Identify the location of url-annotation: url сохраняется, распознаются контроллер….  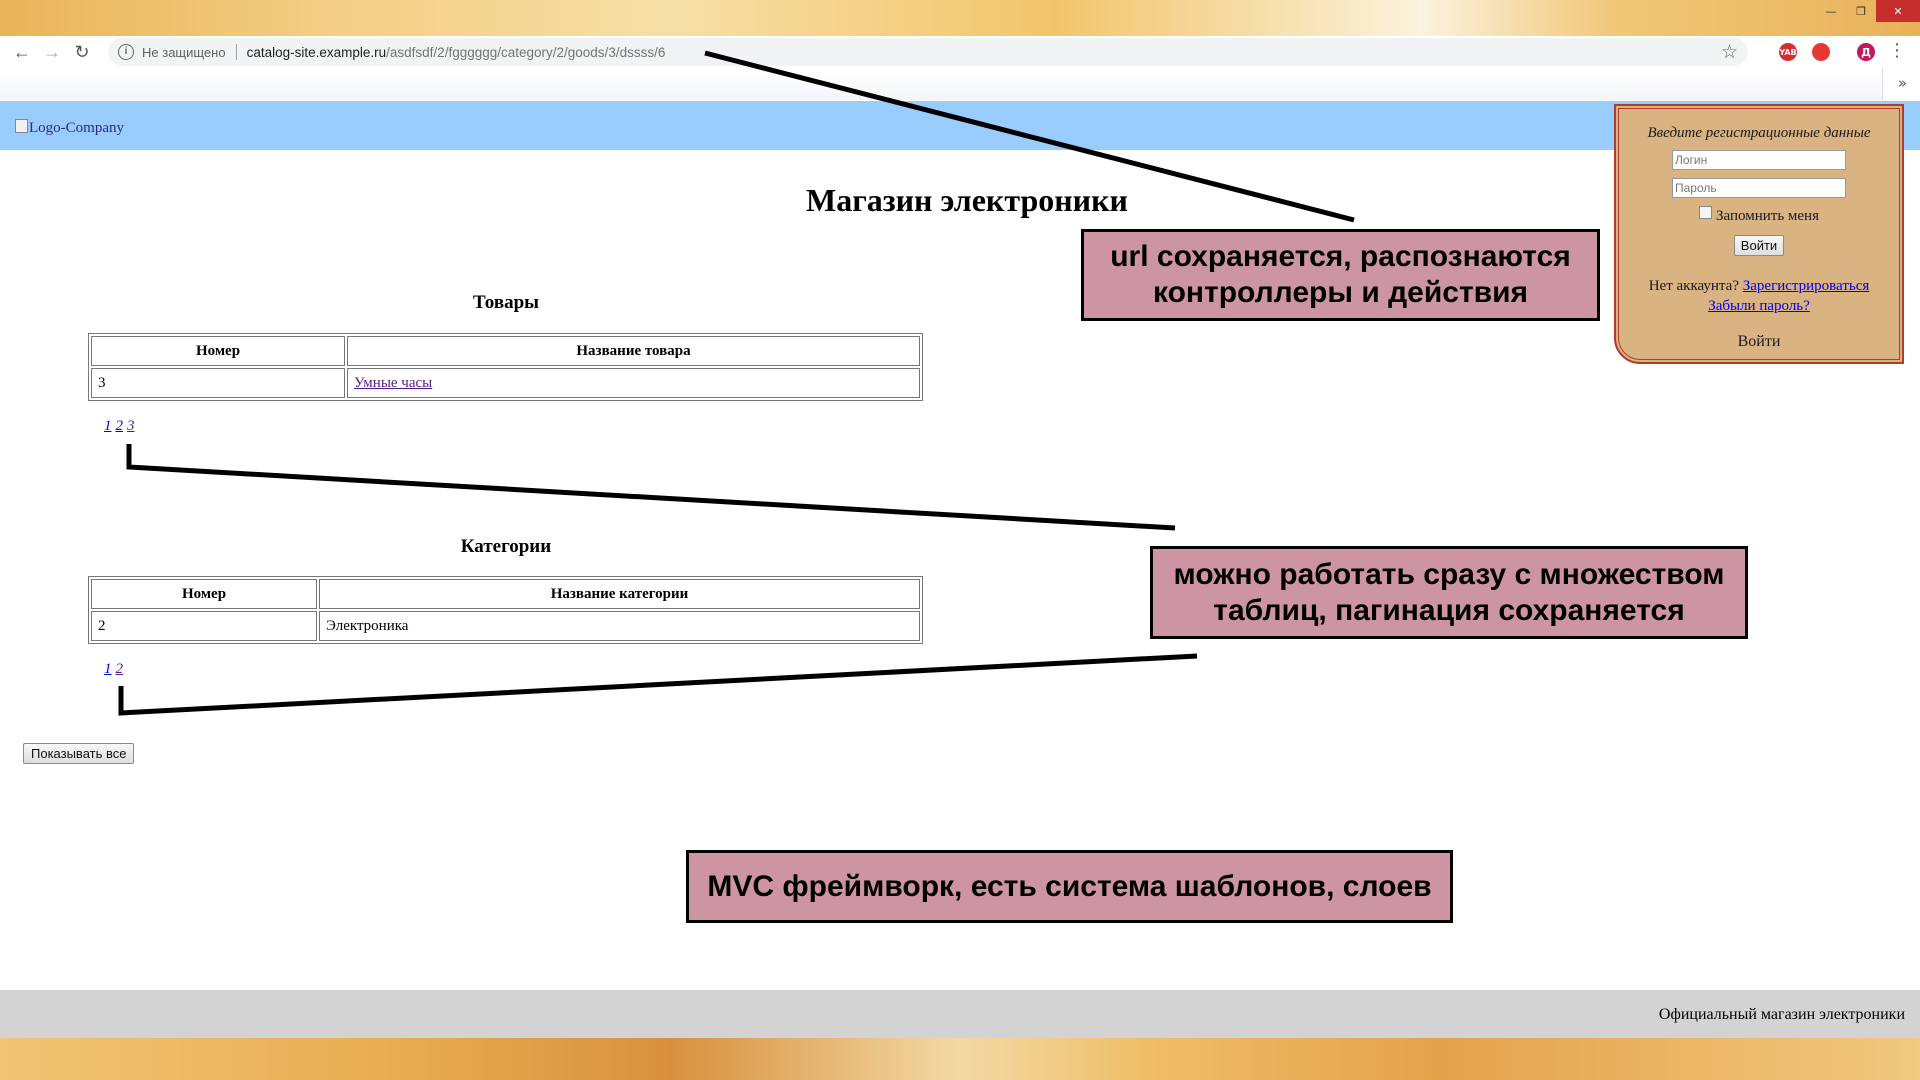
(1340, 275).